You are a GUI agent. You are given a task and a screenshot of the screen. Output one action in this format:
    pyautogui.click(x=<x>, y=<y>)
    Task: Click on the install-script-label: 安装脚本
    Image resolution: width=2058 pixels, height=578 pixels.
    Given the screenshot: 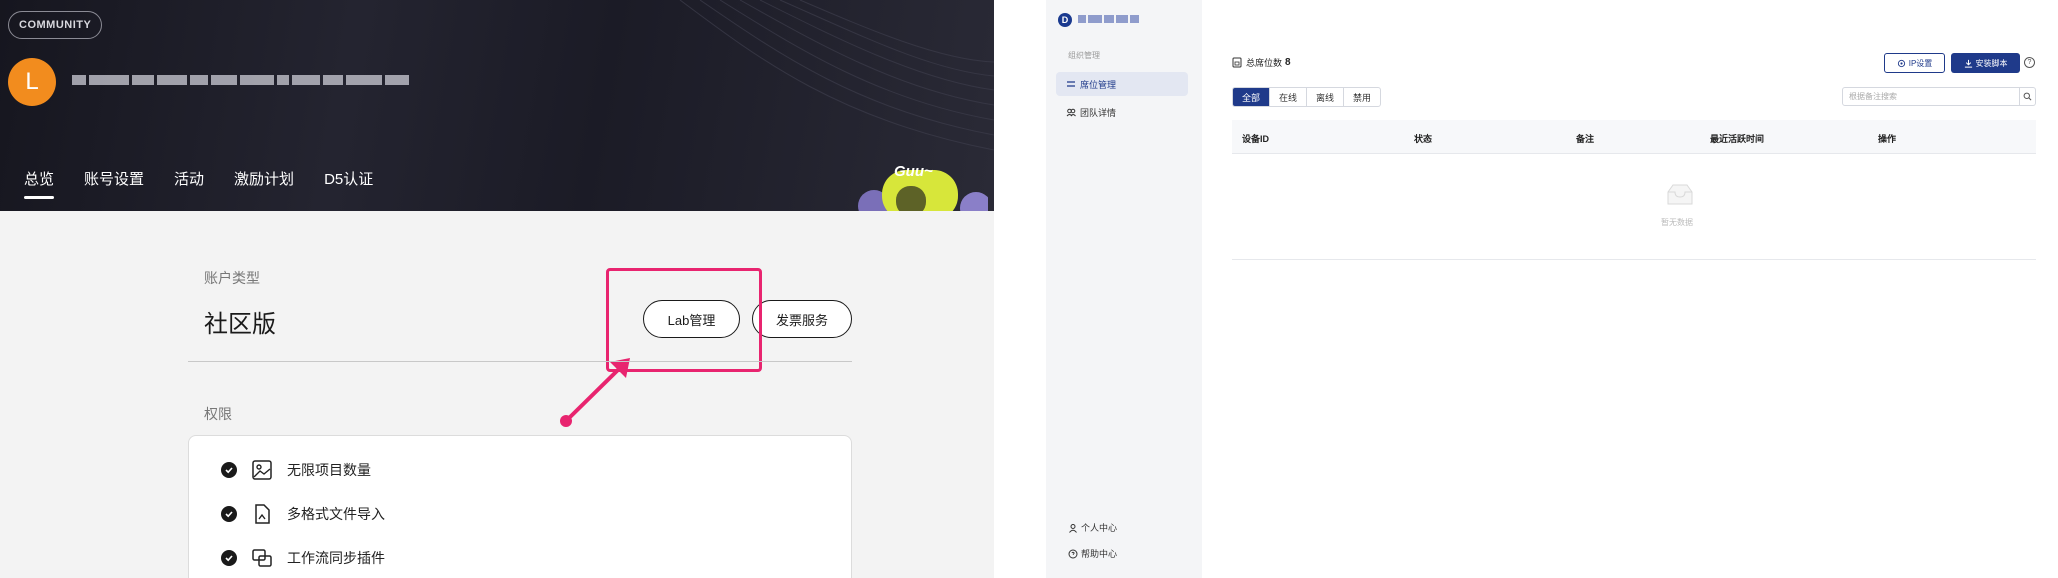 What is the action you would take?
    pyautogui.click(x=1991, y=63)
    